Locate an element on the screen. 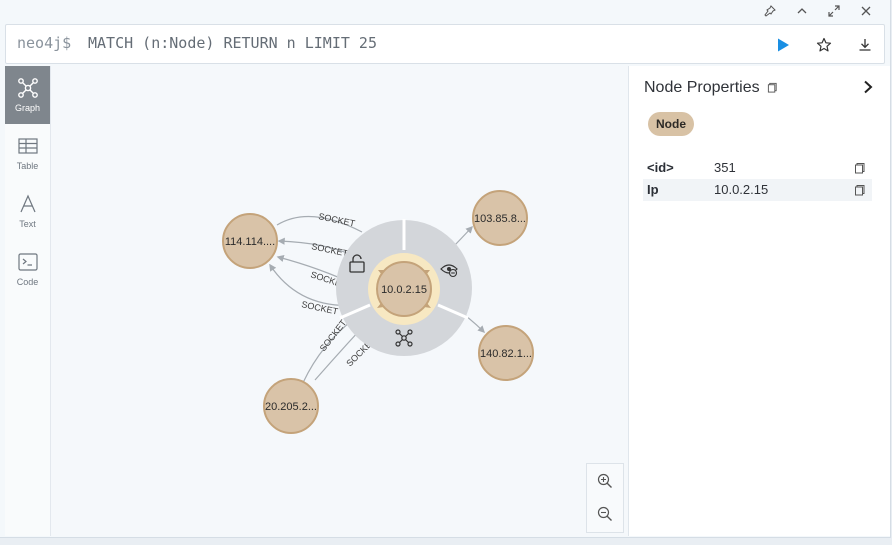 Image resolution: width=892 pixels, height=545 pixels. collapse-button is located at coordinates (802, 11).